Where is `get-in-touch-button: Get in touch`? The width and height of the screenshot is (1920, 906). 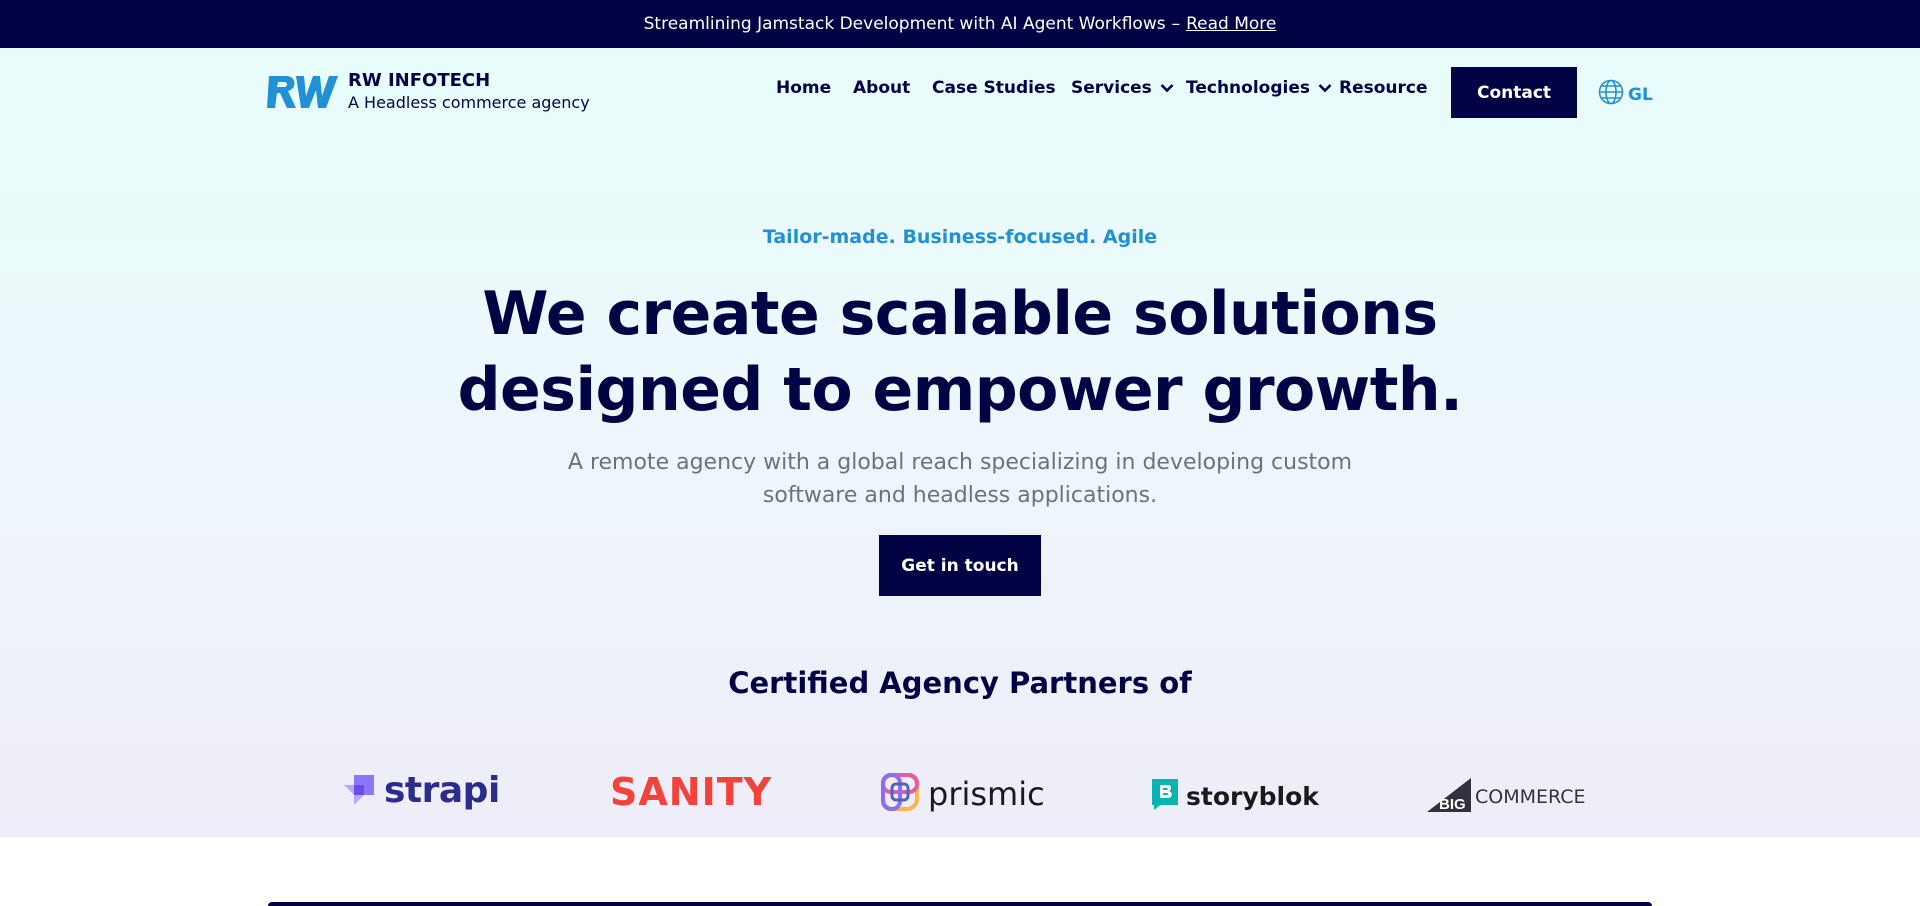
get-in-touch-button: Get in touch is located at coordinates (960, 565).